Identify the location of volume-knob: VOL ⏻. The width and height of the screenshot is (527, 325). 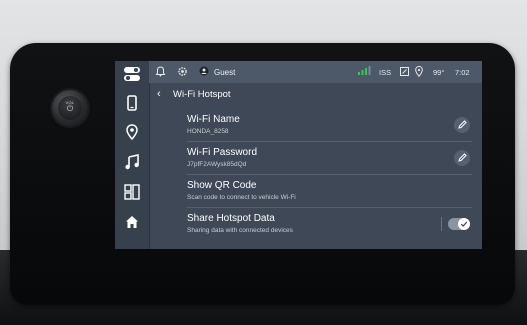
(70, 108).